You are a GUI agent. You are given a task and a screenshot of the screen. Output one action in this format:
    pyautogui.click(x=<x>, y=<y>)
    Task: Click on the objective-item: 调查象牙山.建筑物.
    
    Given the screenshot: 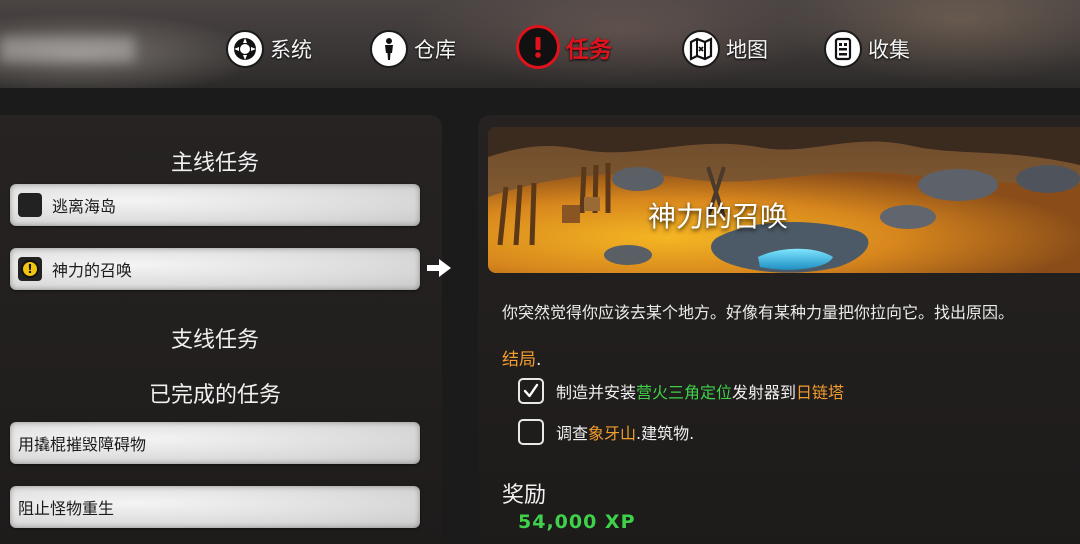 What is the action you would take?
    pyautogui.click(x=606, y=432)
    